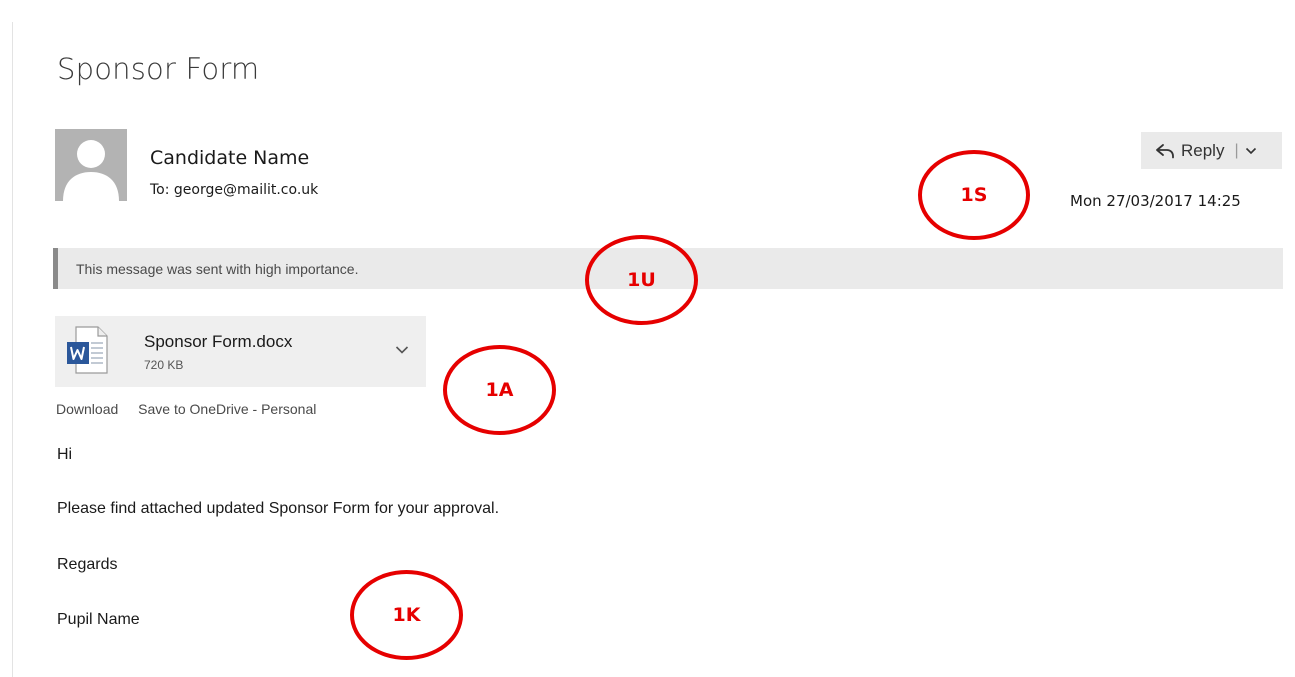 The height and width of the screenshot is (677, 1295). I want to click on reply-label: Reply, so click(1203, 150).